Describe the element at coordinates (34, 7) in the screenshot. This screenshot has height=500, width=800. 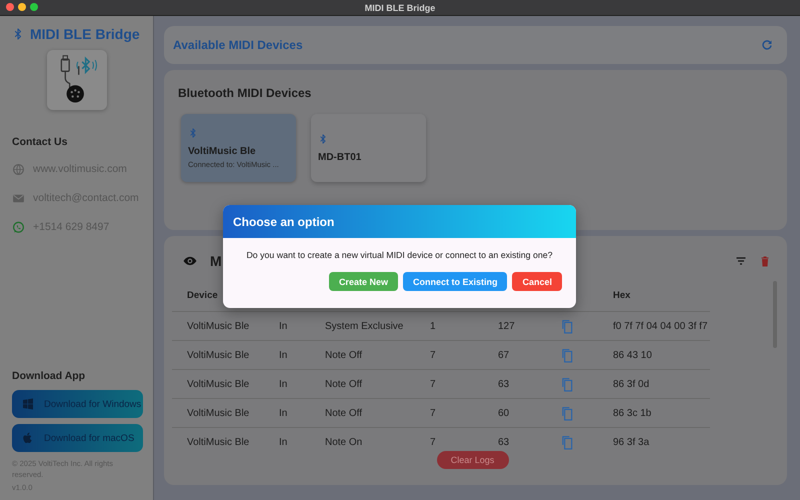
I see `zoom-light` at that location.